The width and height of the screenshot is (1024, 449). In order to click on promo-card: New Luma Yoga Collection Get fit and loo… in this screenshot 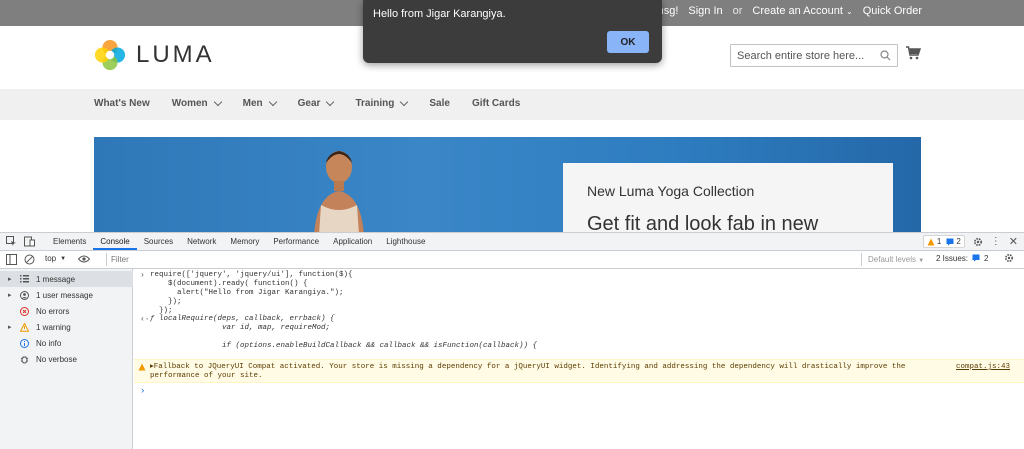, I will do `click(728, 197)`.